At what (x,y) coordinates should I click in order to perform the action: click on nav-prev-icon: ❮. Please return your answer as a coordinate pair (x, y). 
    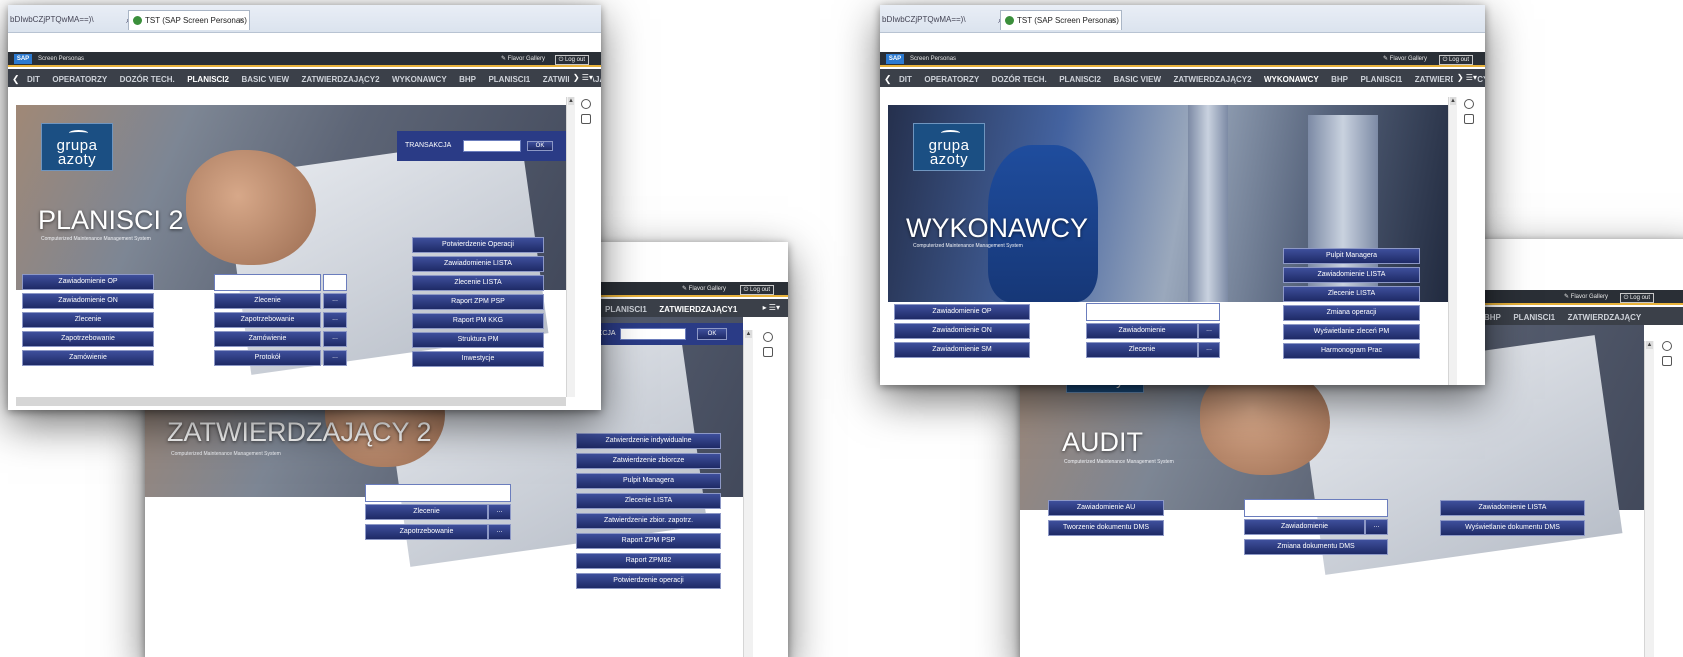
    Looking at the image, I should click on (888, 78).